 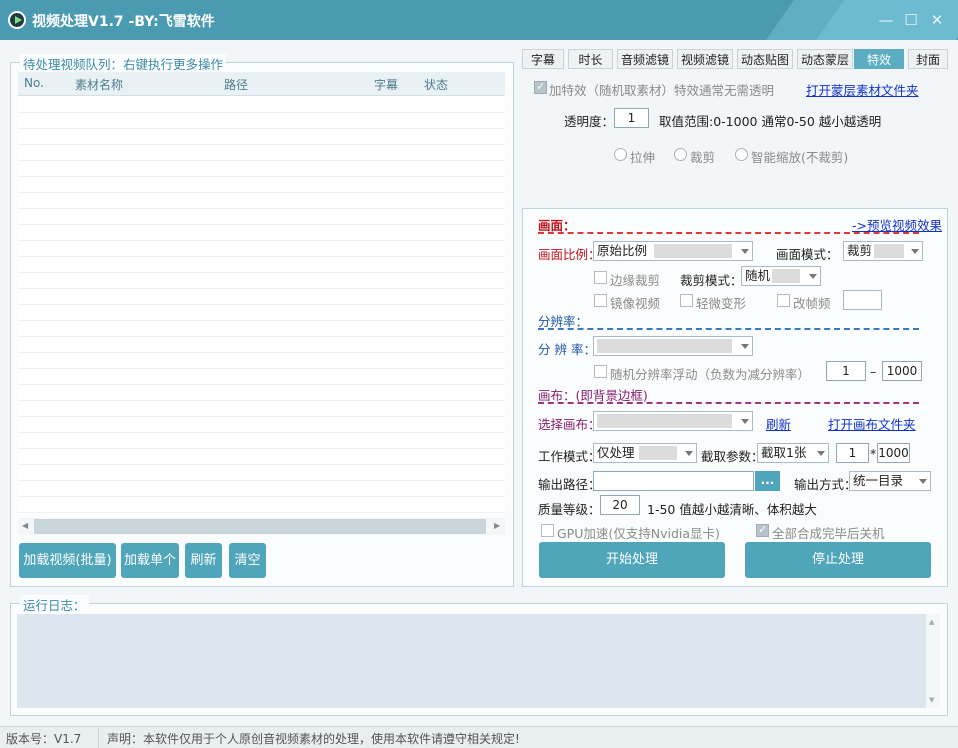 What do you see at coordinates (873, 453) in the screenshot?
I see `times-sign: *` at bounding box center [873, 453].